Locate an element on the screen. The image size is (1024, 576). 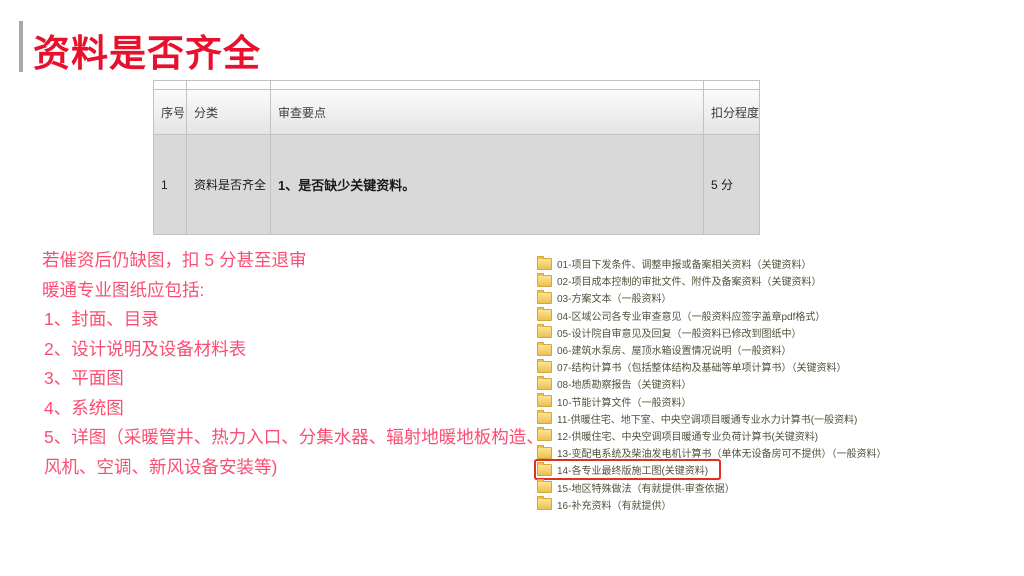
folder-item: 07-结构计算书（包括整体结构及基础等单项计算书）（关键资料） is located at coordinates (711, 366).